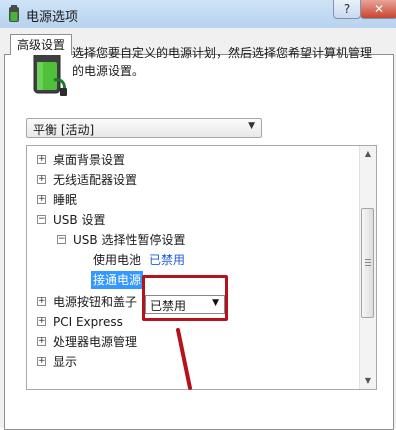  Describe the element at coordinates (368, 154) in the screenshot. I see `scroll-up-icon: ▲` at that location.